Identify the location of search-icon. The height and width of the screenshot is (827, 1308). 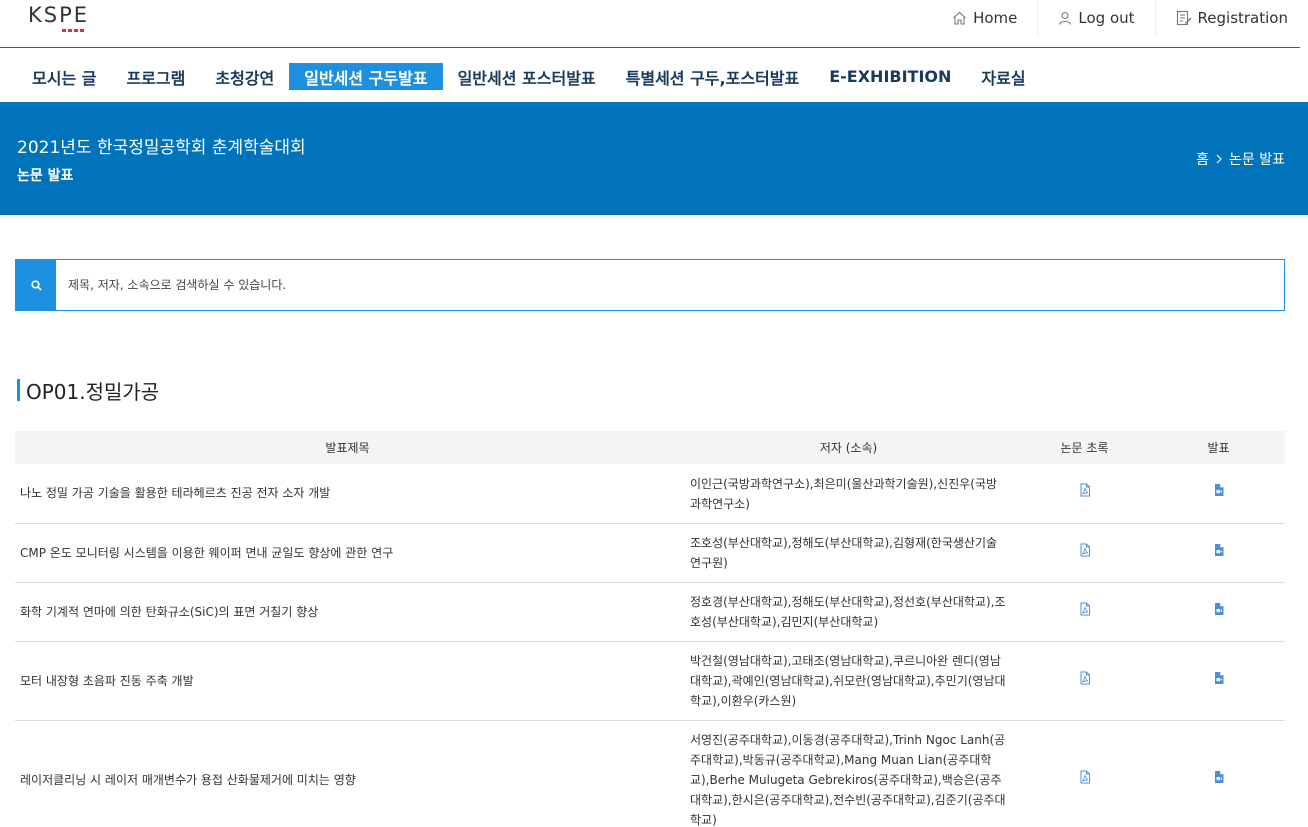
(36, 285).